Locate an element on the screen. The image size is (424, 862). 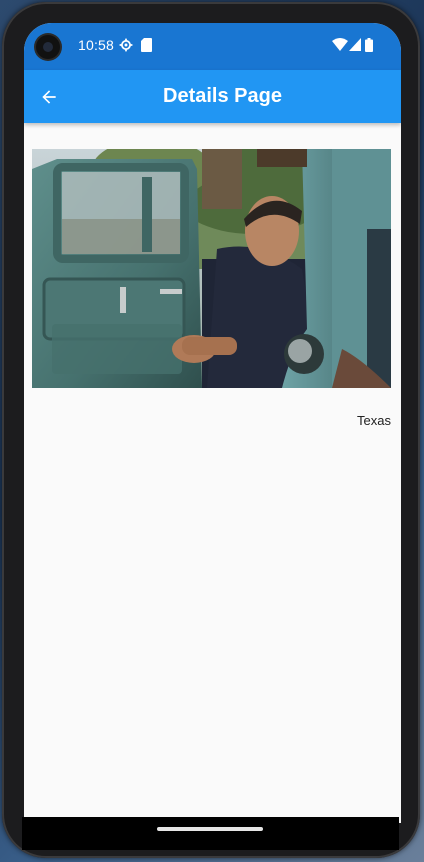
page-title: Details Page is located at coordinates (222, 96).